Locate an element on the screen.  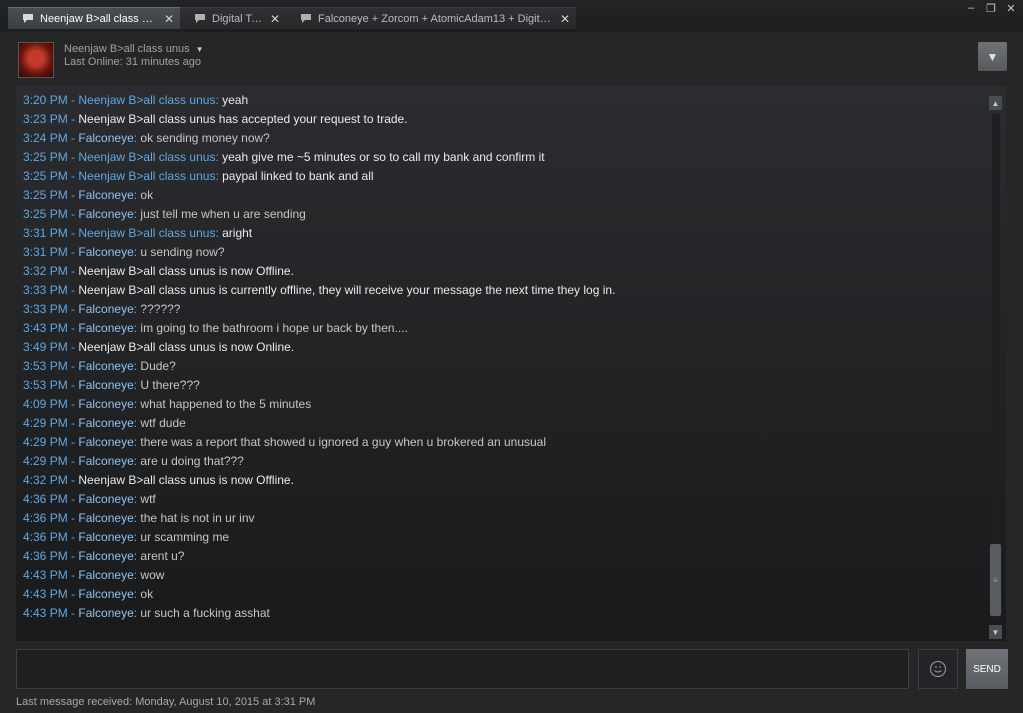
message-text: ur scamming me is located at coordinates (185, 537).